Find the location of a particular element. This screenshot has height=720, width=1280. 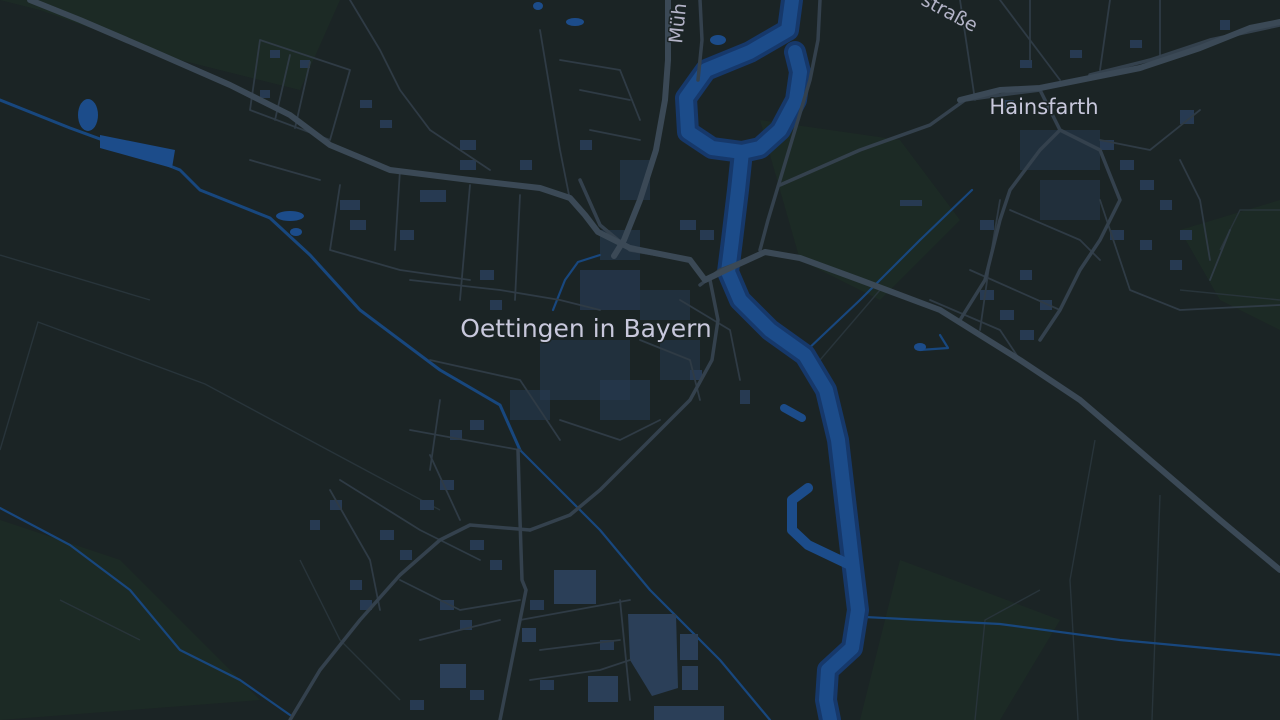

town-label-oettingen: Oettingen in Bayern is located at coordinates (586, 329).